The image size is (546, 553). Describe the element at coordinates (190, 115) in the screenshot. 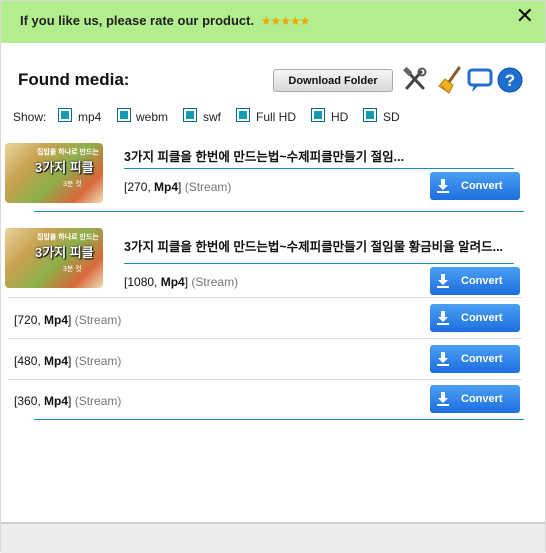

I see `filter-checkbox-swf` at that location.